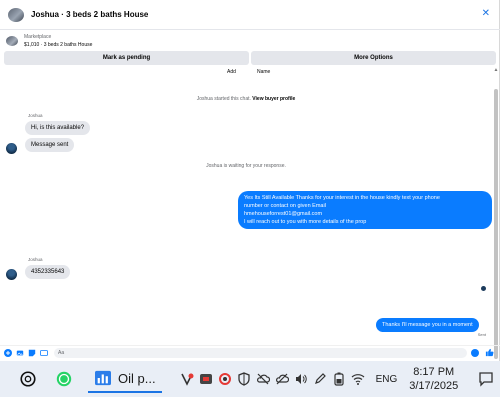 This screenshot has height=397, width=500. What do you see at coordinates (481, 334) in the screenshot?
I see `sent-status: Sent` at bounding box center [481, 334].